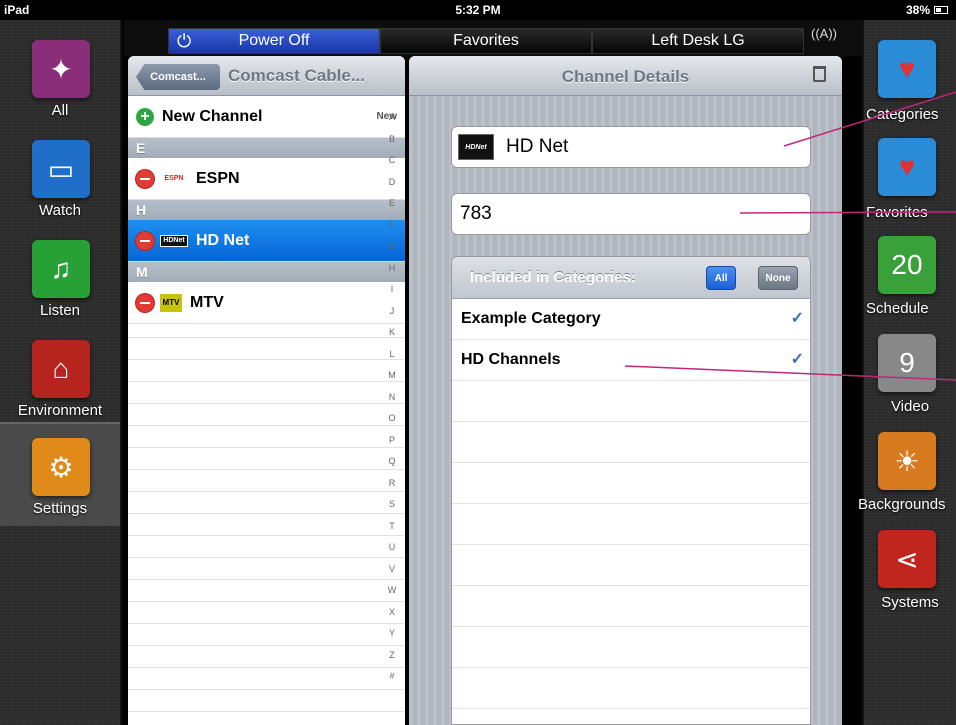  Describe the element at coordinates (392, 410) in the screenshot. I see `alphabet-index: A B C D E F G H I J K L M N O P Q R S T U V W X Y Z #` at that location.